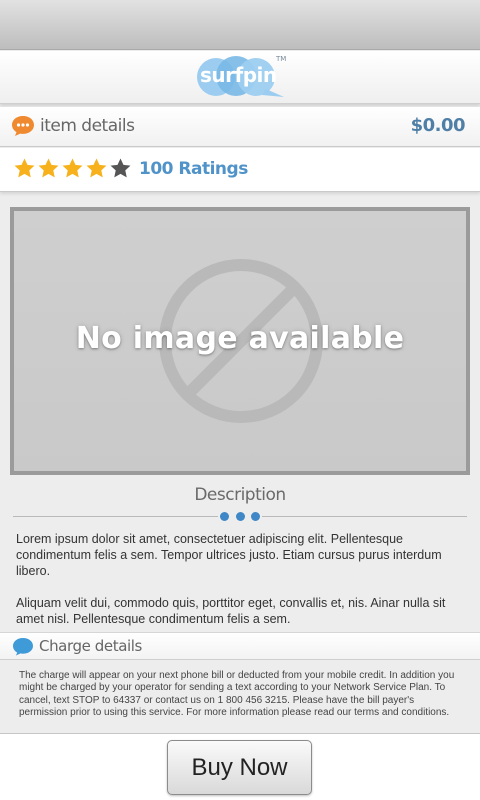 This screenshot has height=800, width=480. Describe the element at coordinates (240, 495) in the screenshot. I see `description-heading: Description` at that location.